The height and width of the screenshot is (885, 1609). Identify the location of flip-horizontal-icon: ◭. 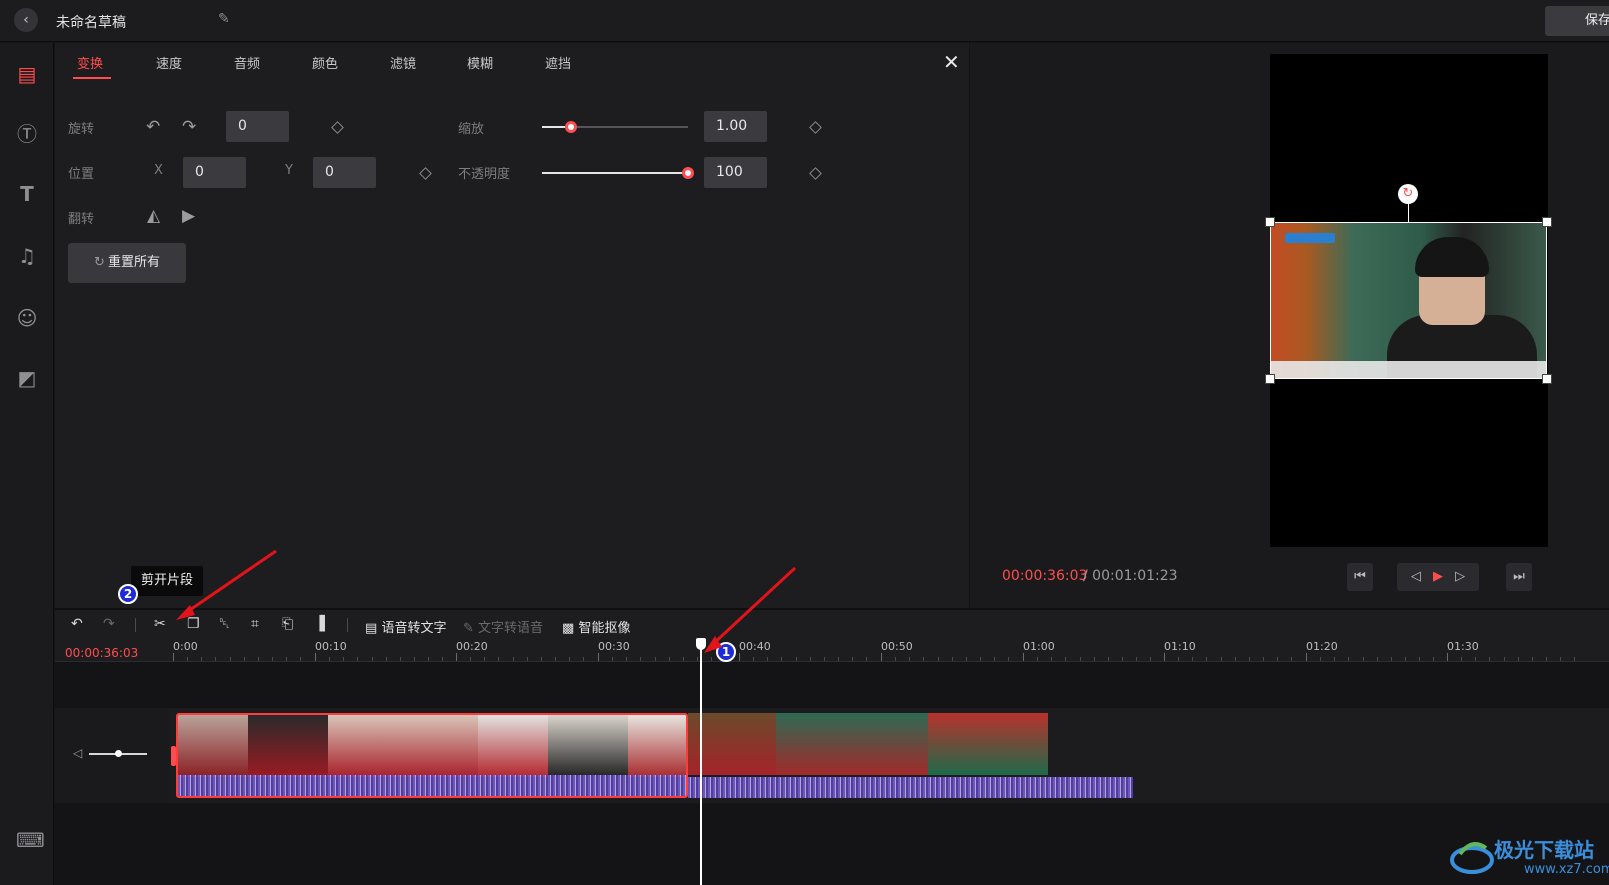
(153, 216).